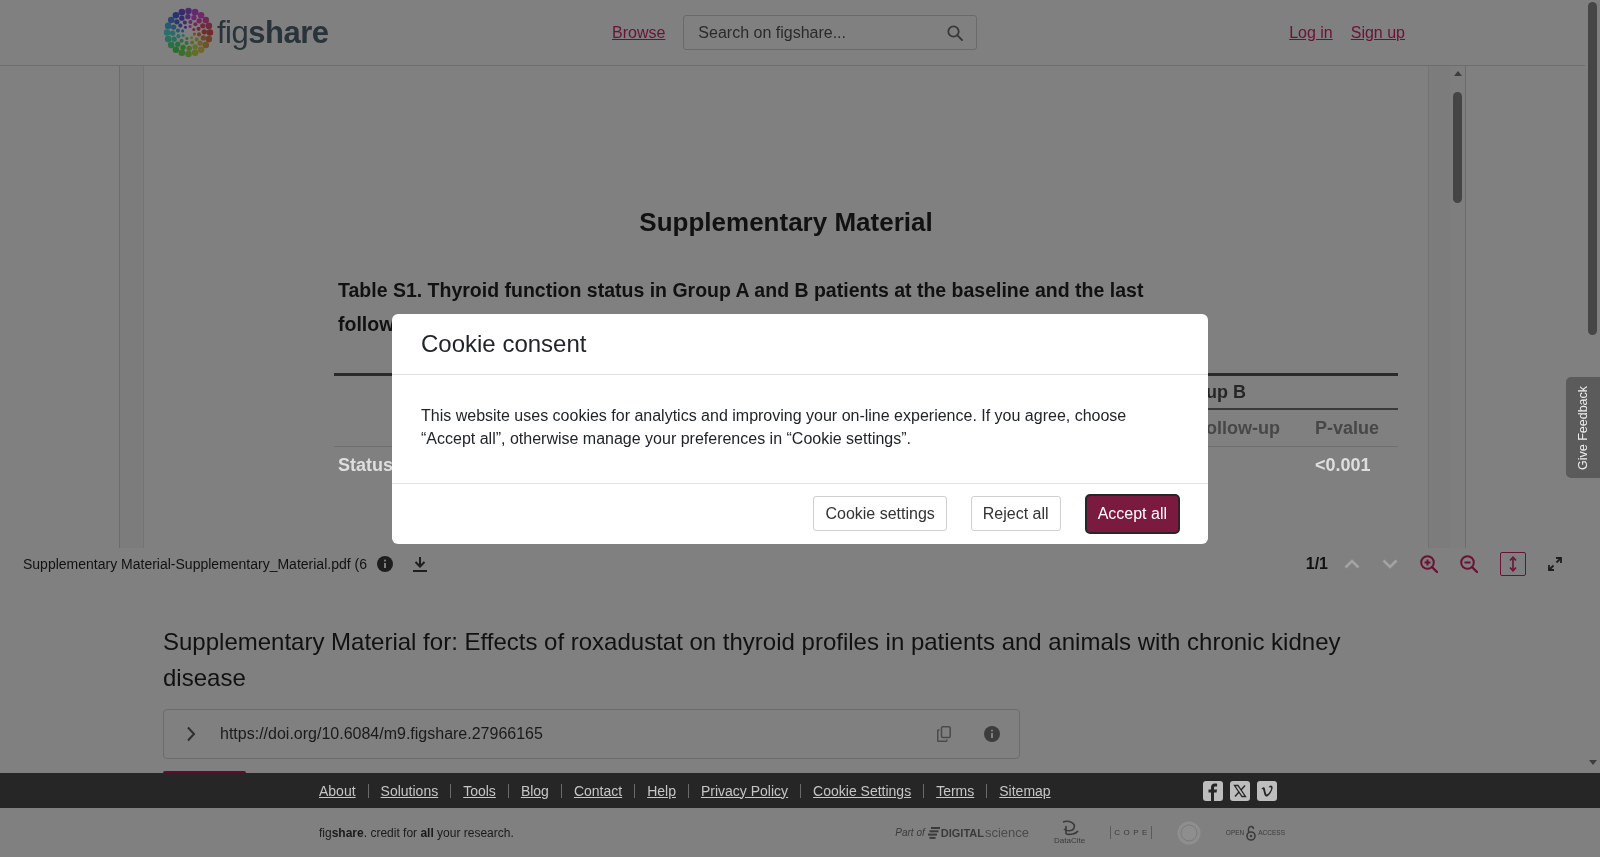  Describe the element at coordinates (1243, 428) in the screenshot. I see `table-column-header: ollow-up` at that location.